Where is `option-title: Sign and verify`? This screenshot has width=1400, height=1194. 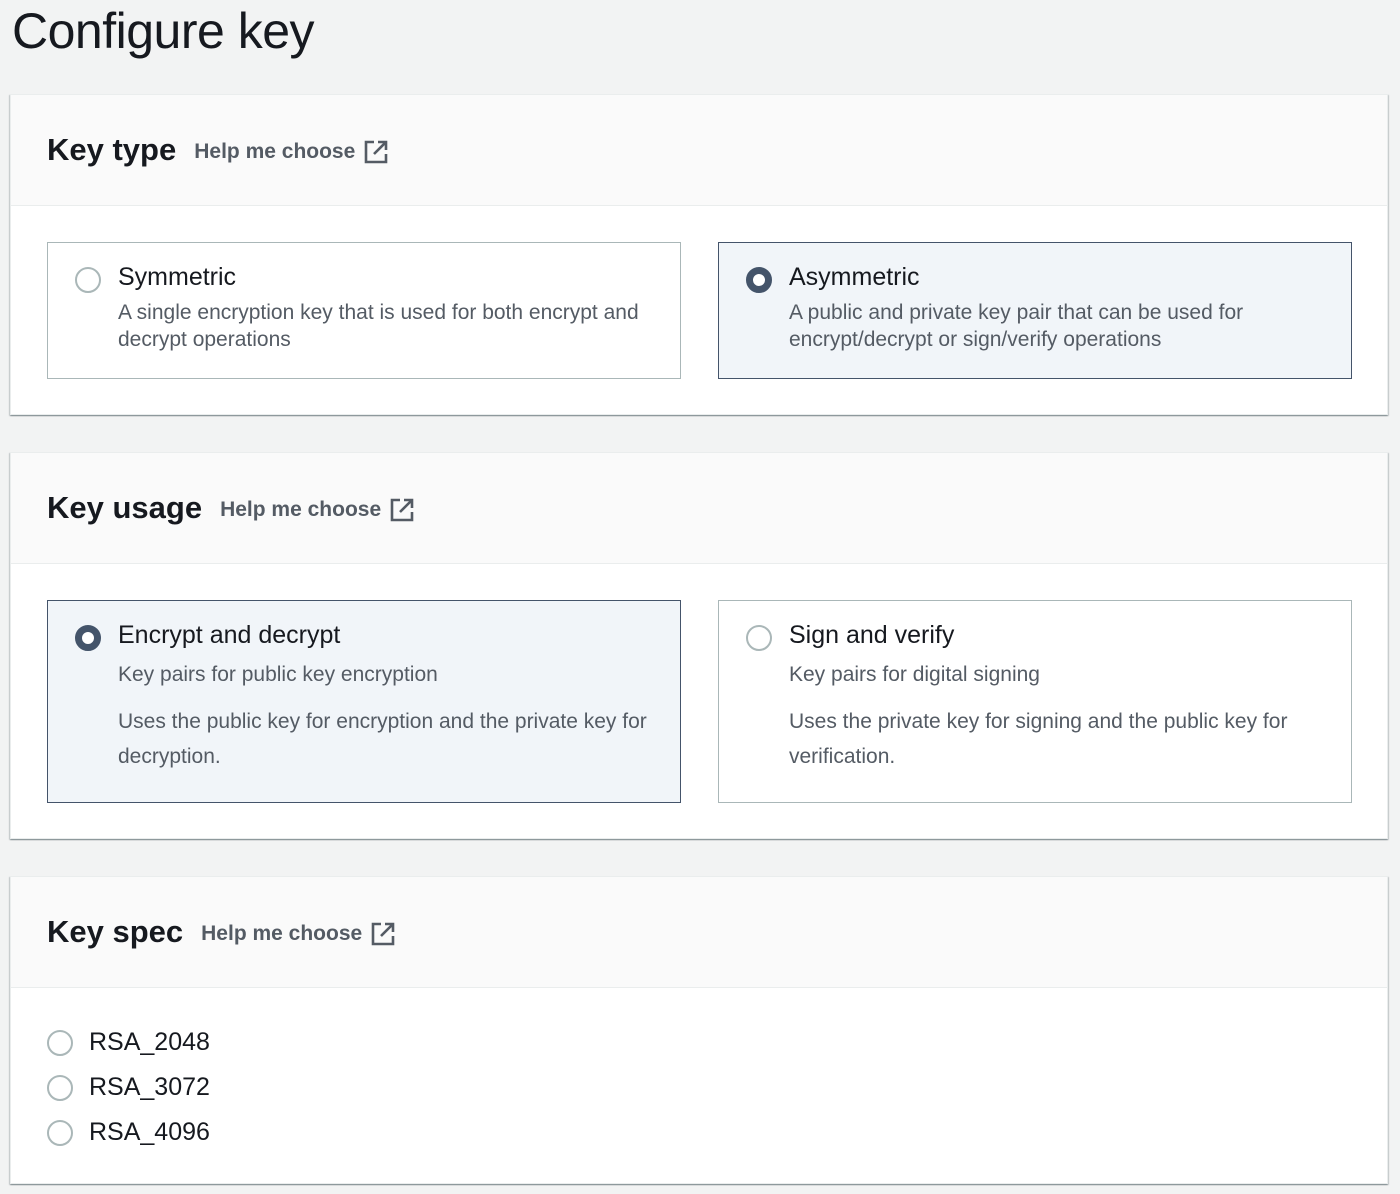
option-title: Sign and verify is located at coordinates (872, 635).